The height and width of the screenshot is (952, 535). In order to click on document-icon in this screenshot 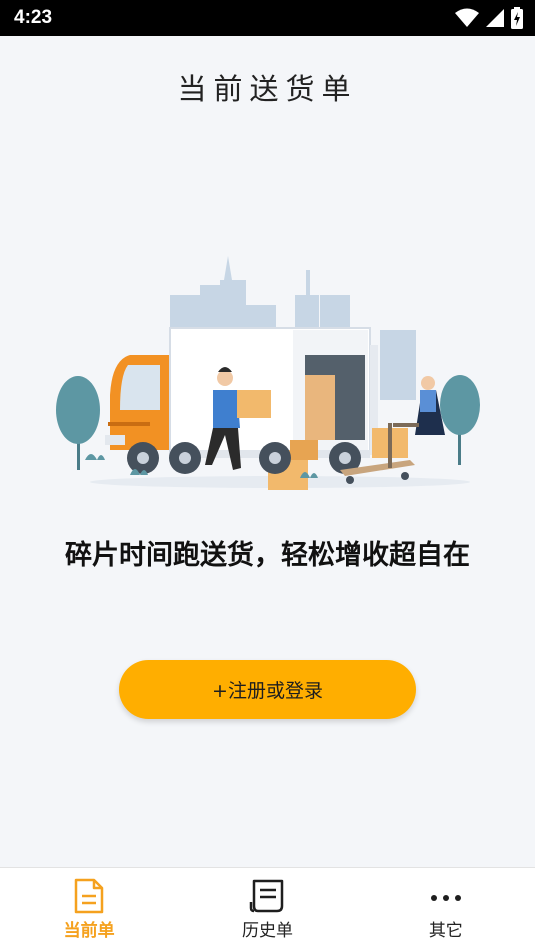, I will do `click(89, 896)`.